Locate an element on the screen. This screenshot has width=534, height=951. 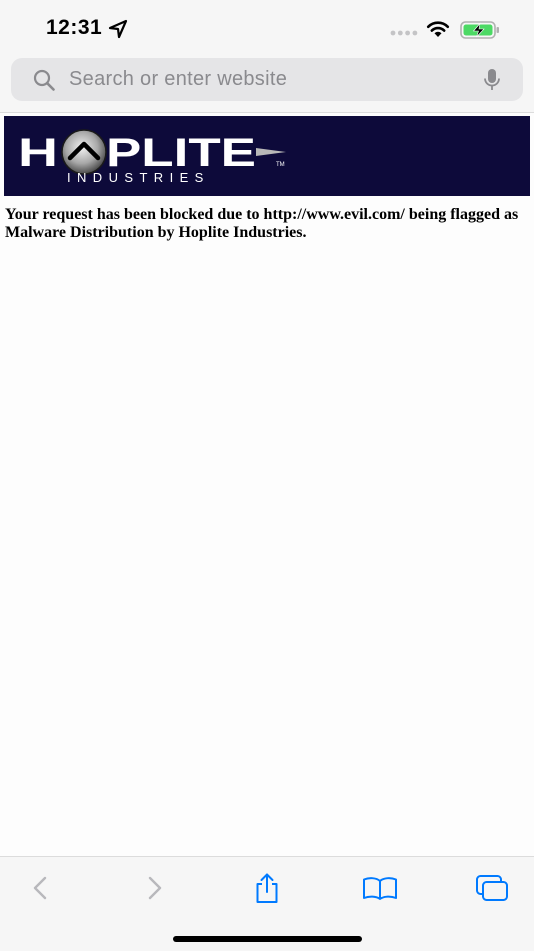
location-arrow-icon is located at coordinates (118, 29).